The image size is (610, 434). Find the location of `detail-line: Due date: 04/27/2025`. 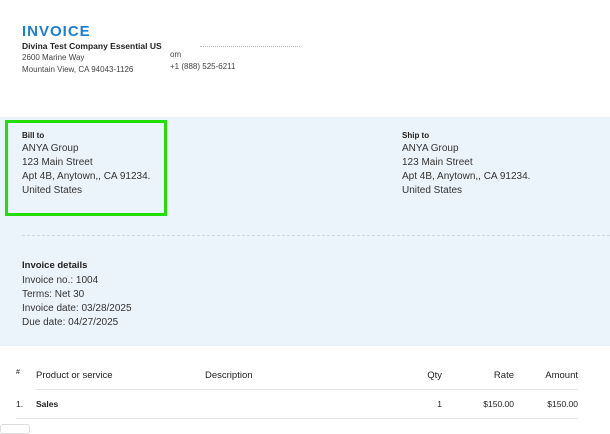

detail-line: Due date: 04/27/2025 is located at coordinates (70, 322).